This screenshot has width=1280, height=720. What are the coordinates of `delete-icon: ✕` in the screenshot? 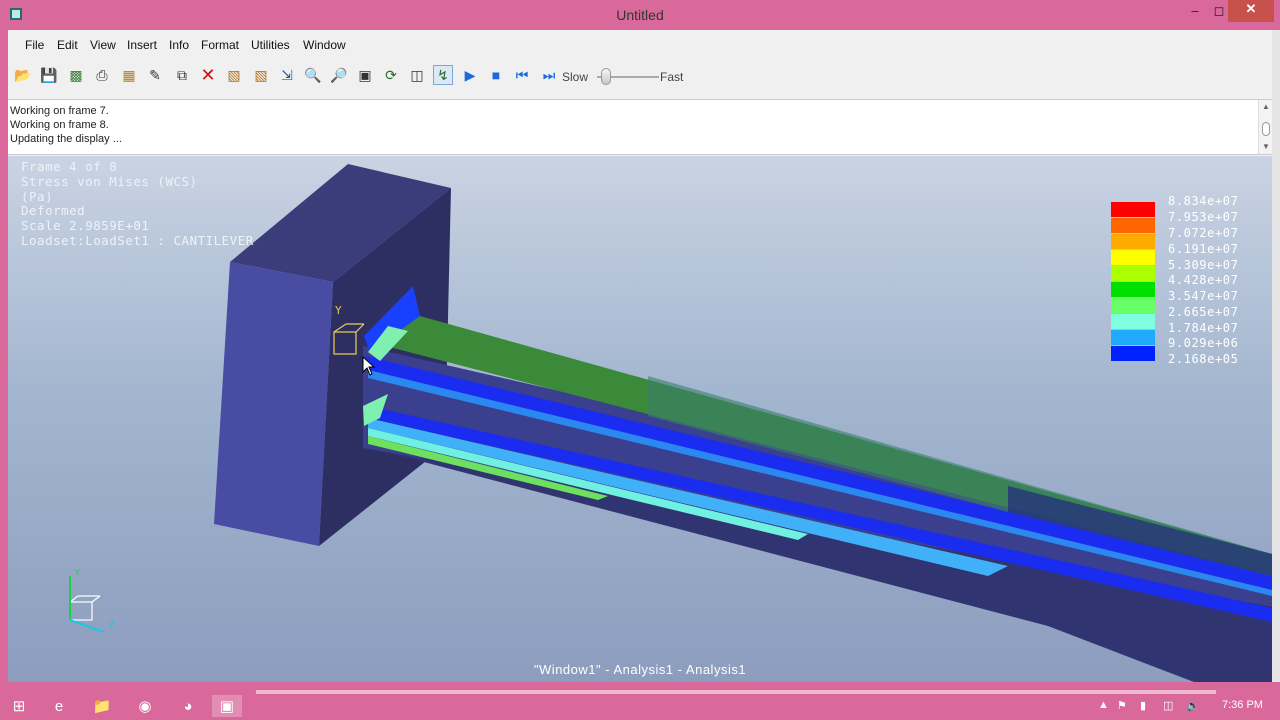 It's located at (208, 75).